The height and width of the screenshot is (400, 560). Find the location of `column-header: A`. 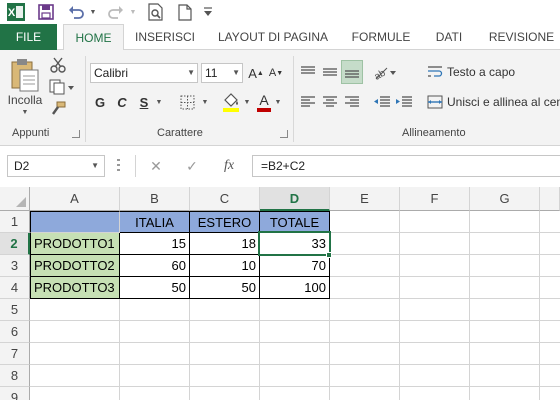

column-header: A is located at coordinates (75, 199).